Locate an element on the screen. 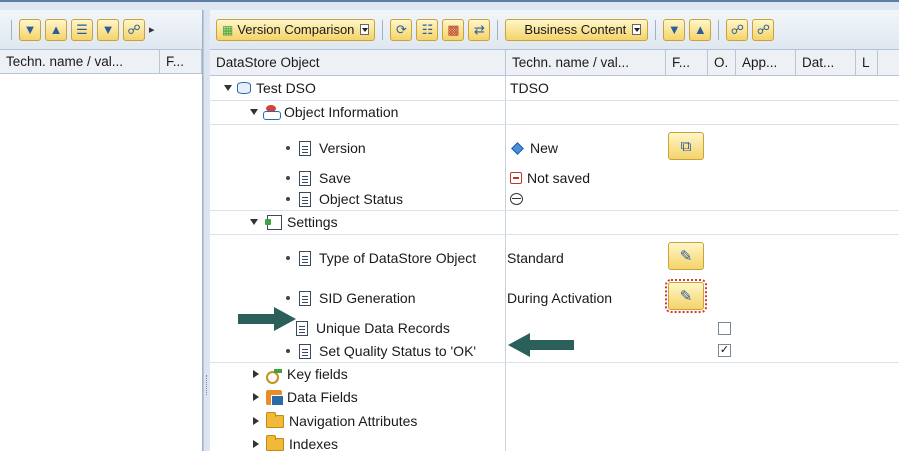 This screenshot has width=899, height=451. tree-row-object-status: Object Status is located at coordinates (554, 199).